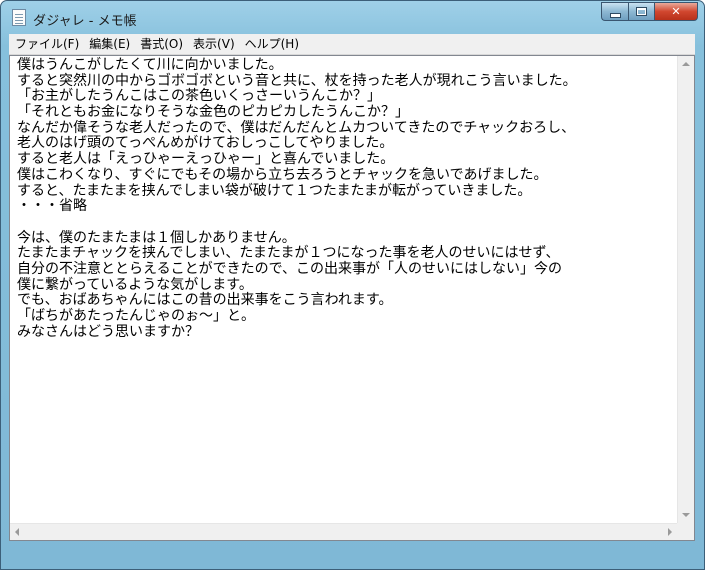 The image size is (705, 570). I want to click on close-icon: ✕, so click(676, 11).